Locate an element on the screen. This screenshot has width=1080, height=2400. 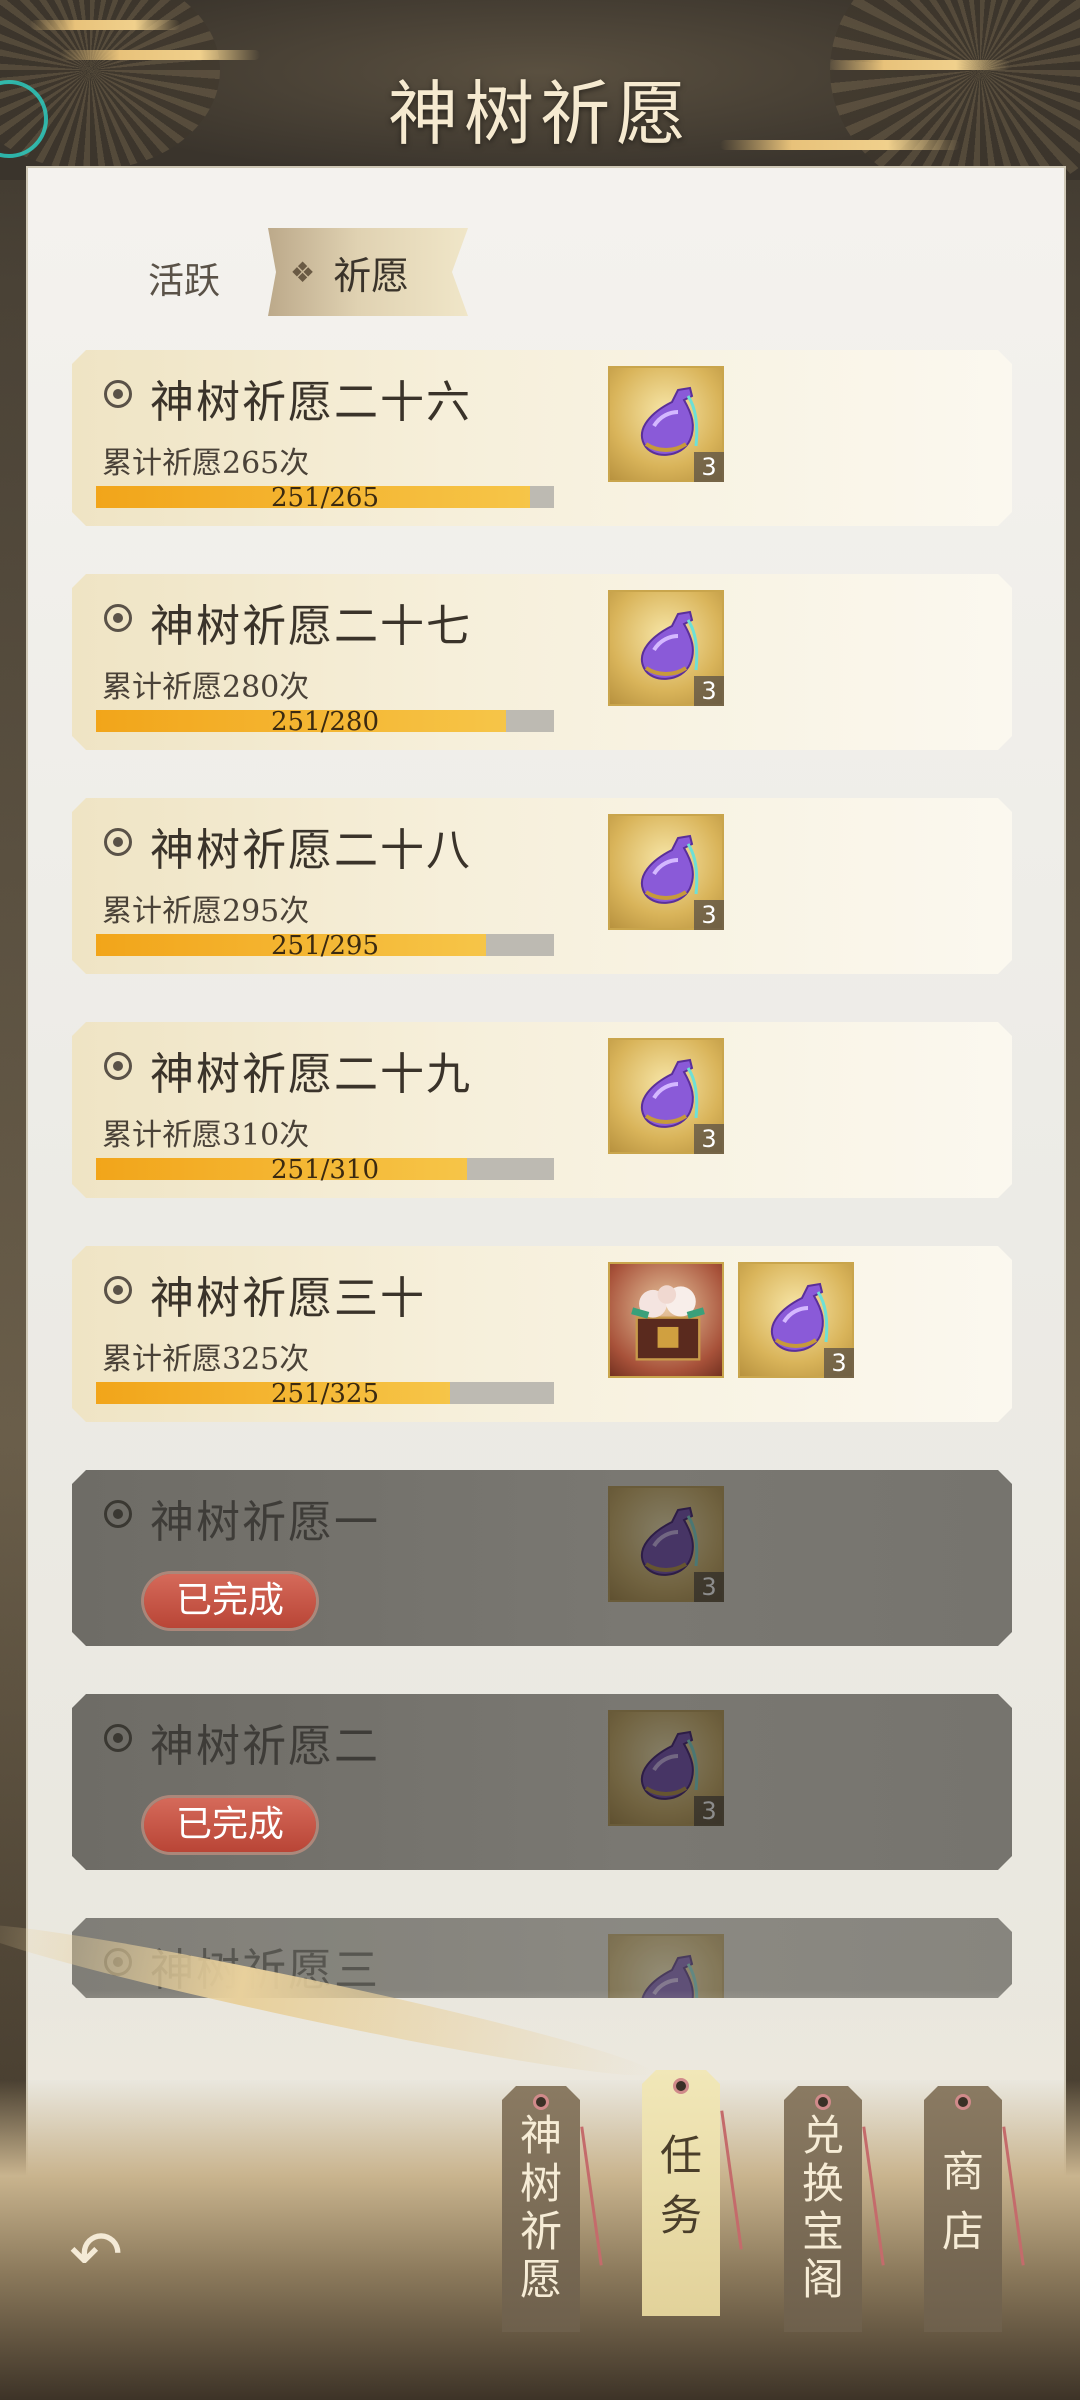
tab-wish-label: 祈愿 is located at coordinates (371, 275).